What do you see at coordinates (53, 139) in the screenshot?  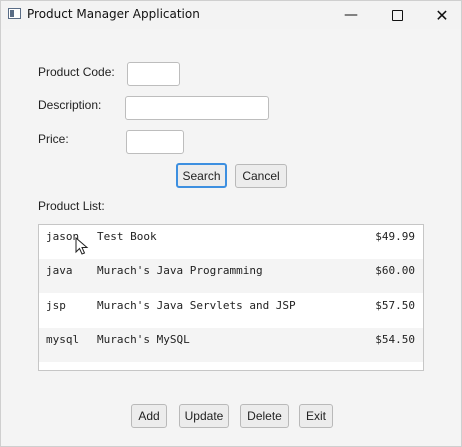 I see `price-label: Price:` at bounding box center [53, 139].